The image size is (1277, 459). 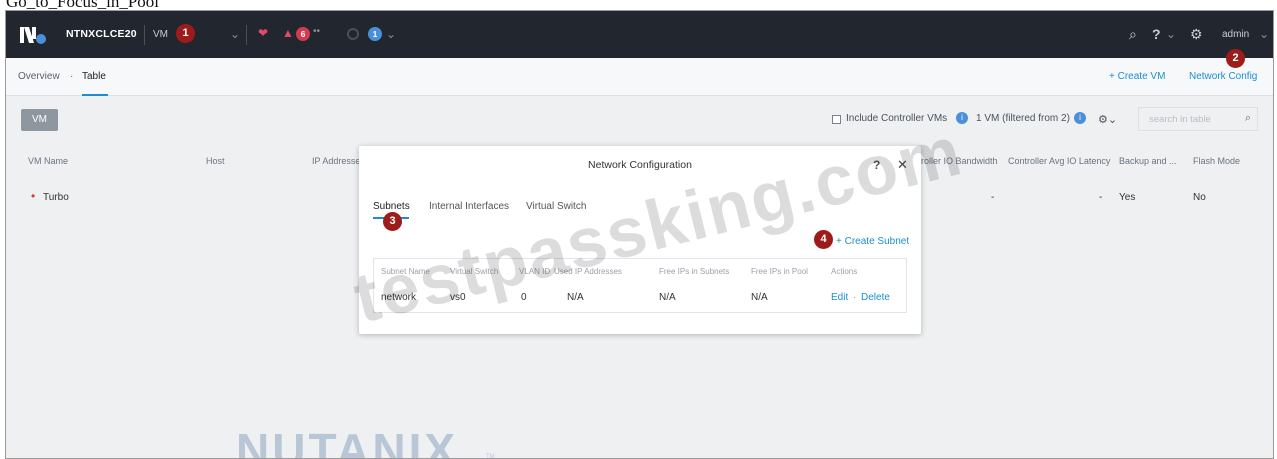 I want to click on tasks-ring-icon, so click(x=353, y=34).